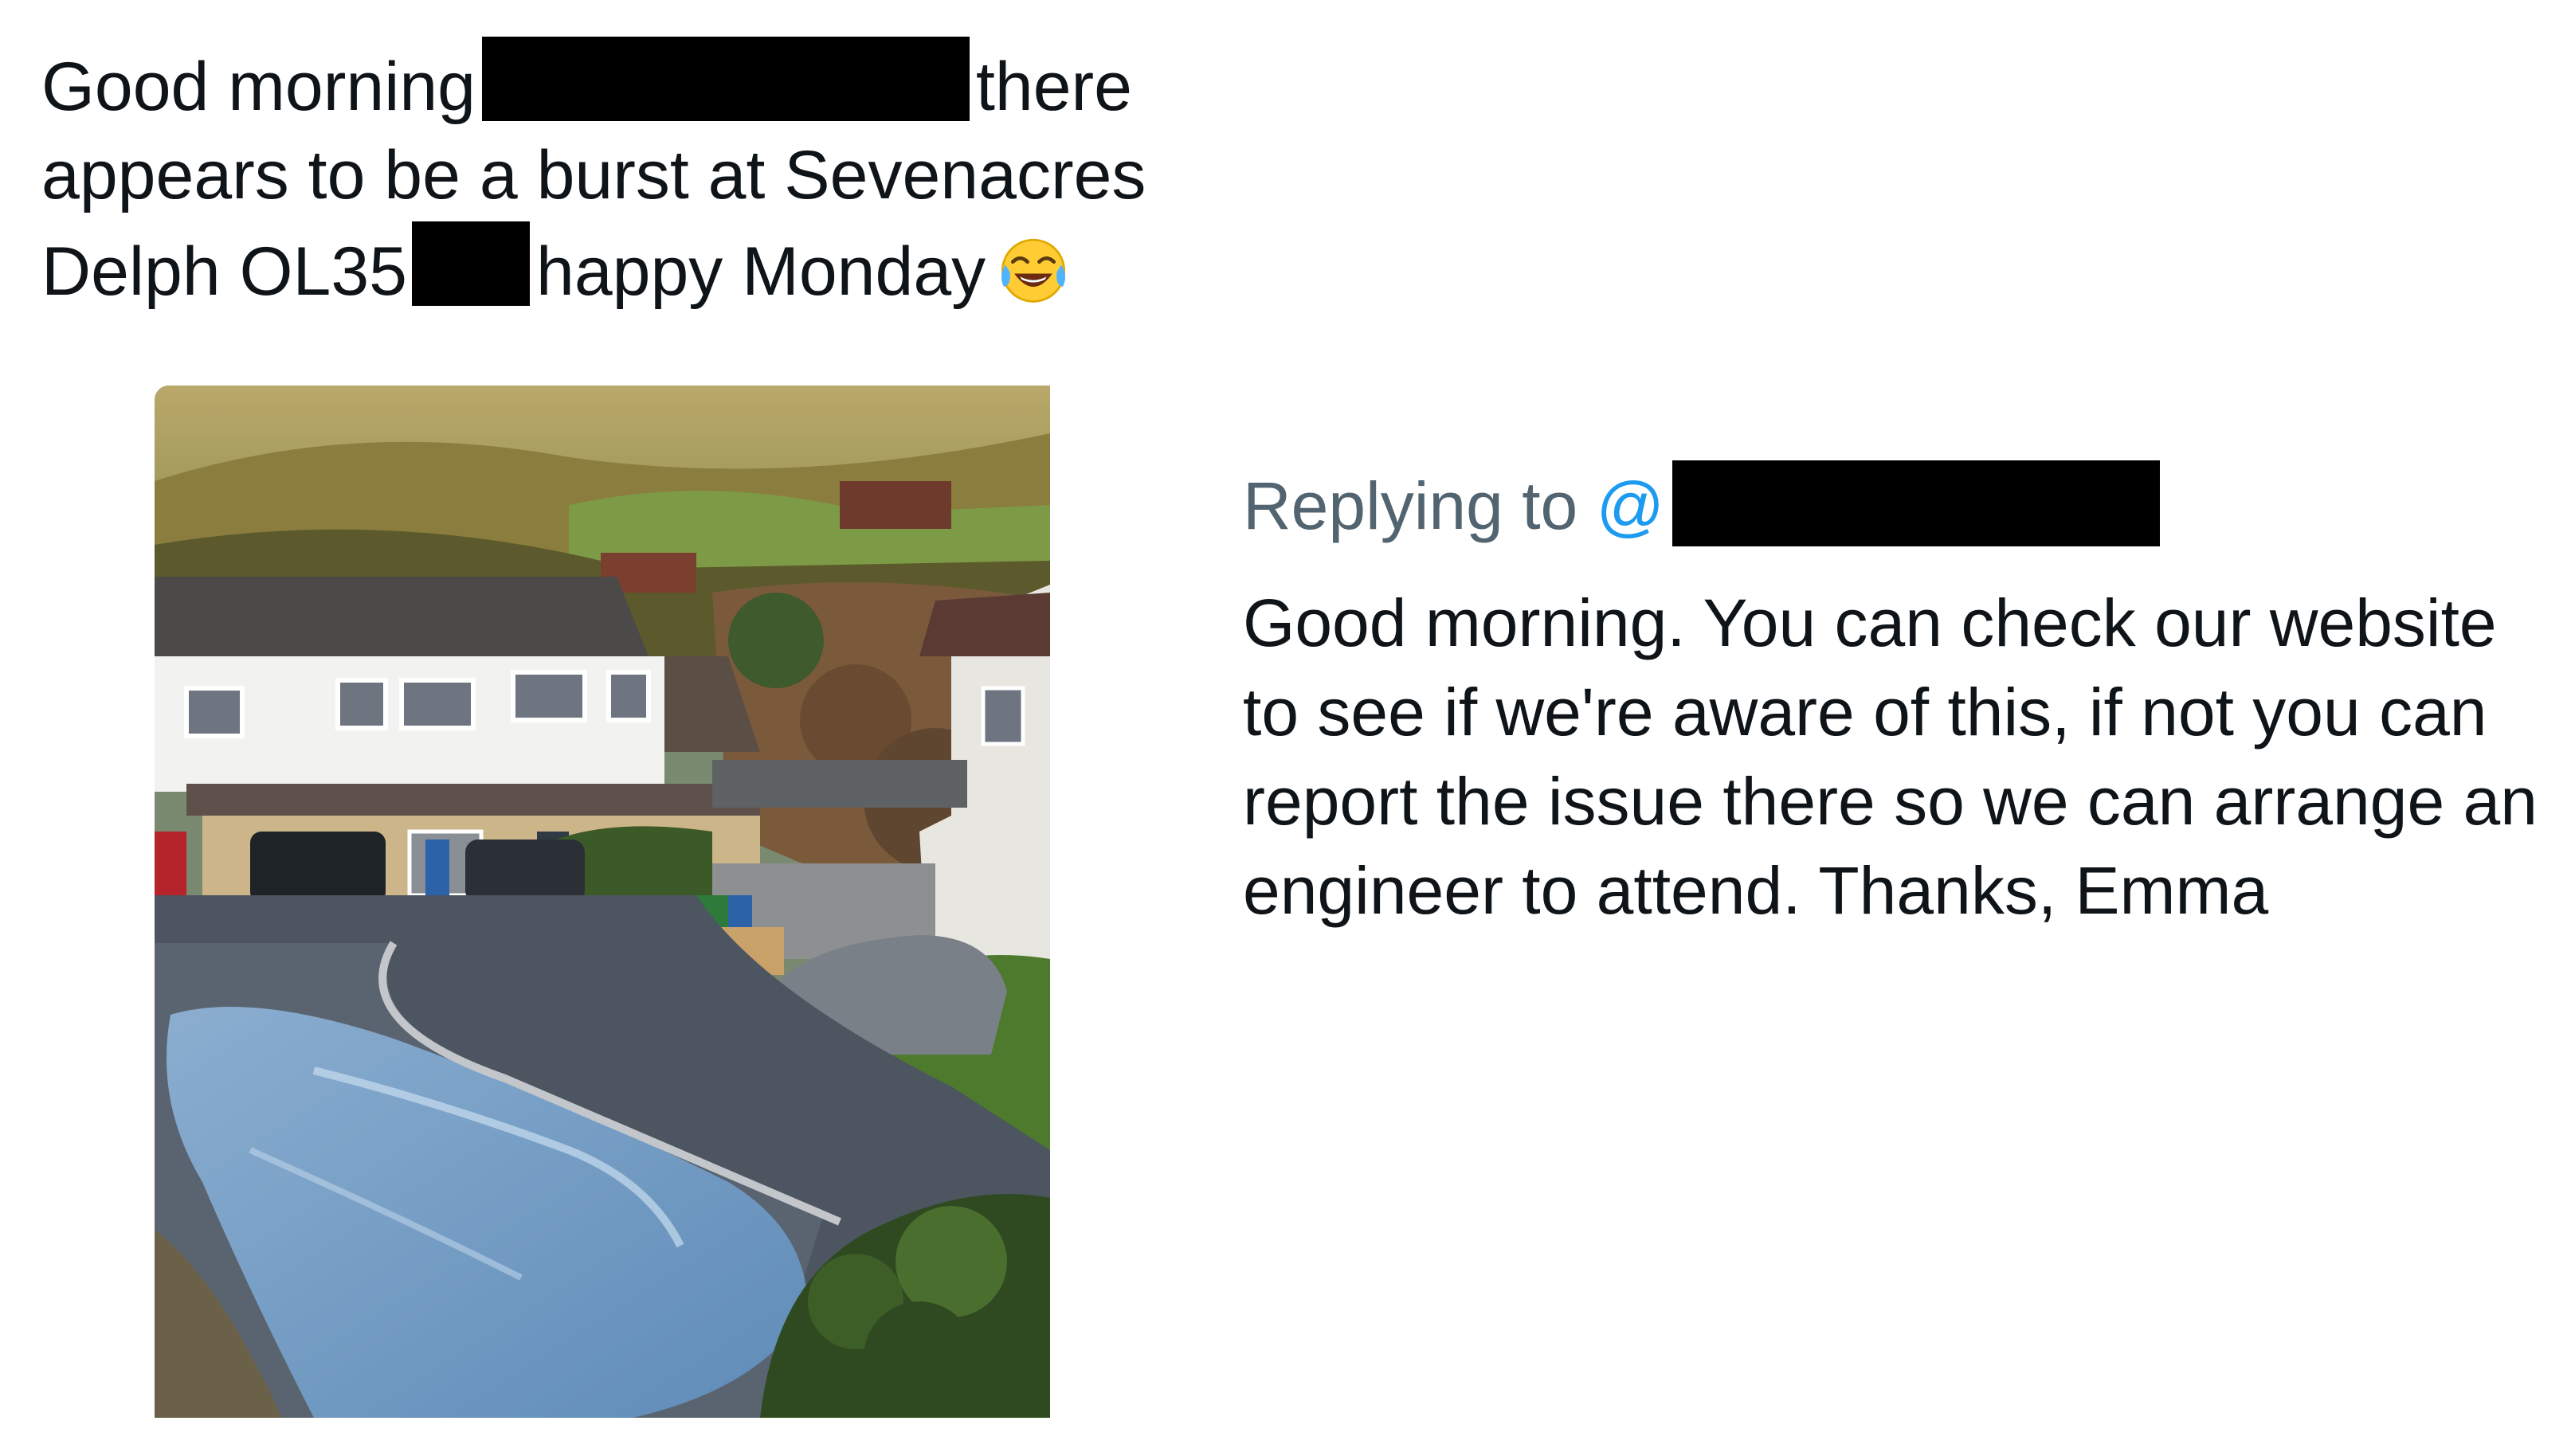  What do you see at coordinates (725, 79) in the screenshot?
I see `redacted-name` at bounding box center [725, 79].